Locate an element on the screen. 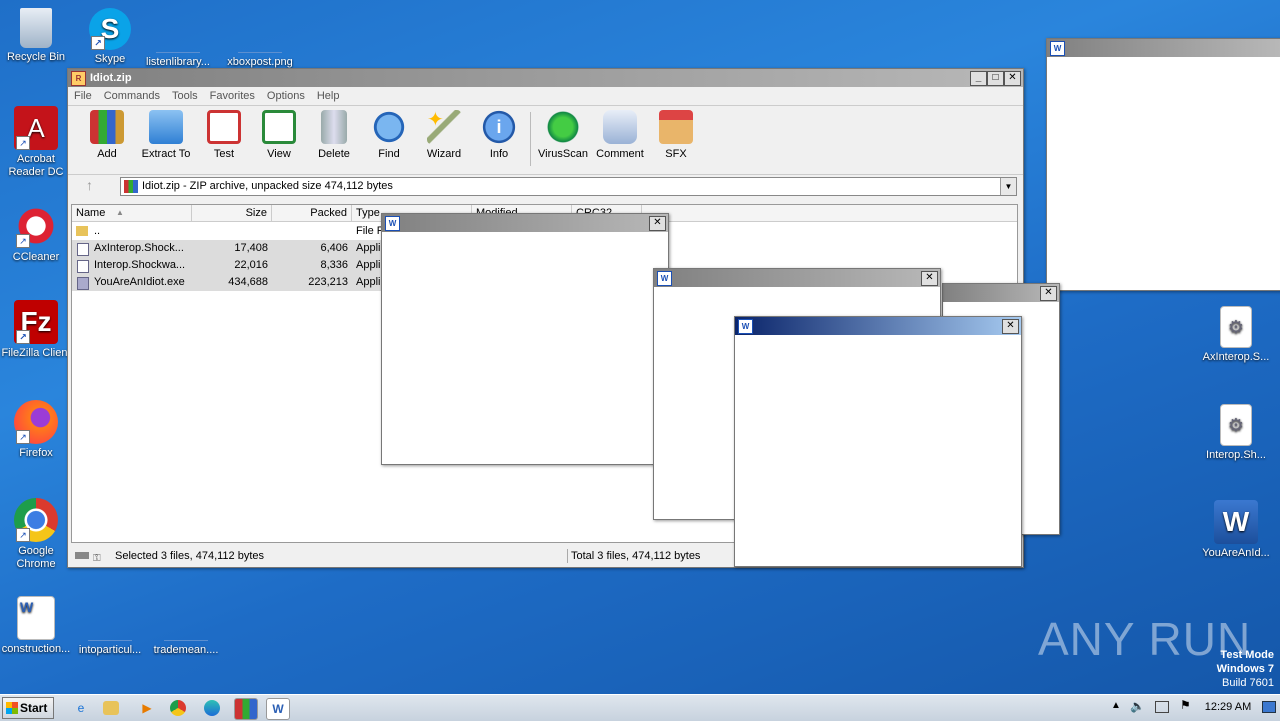 The width and height of the screenshot is (1280, 721). winrar-titlebar: R Idiot.zip _ □ ✕ is located at coordinates (545, 78).